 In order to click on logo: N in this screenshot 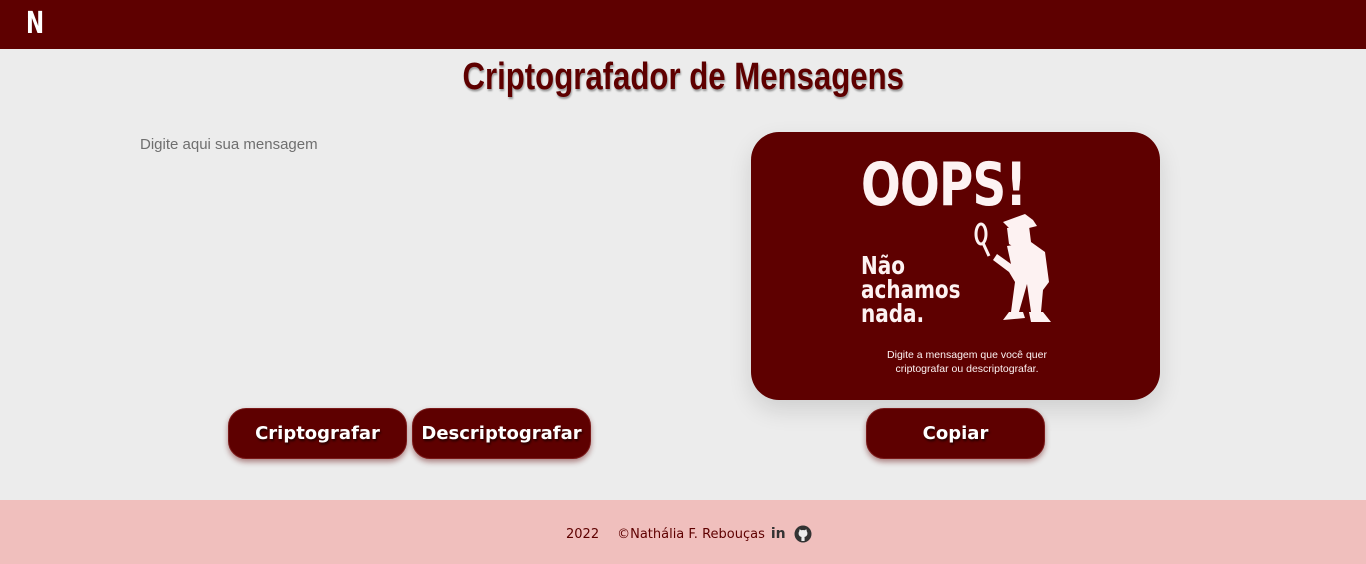, I will do `click(35, 23)`.